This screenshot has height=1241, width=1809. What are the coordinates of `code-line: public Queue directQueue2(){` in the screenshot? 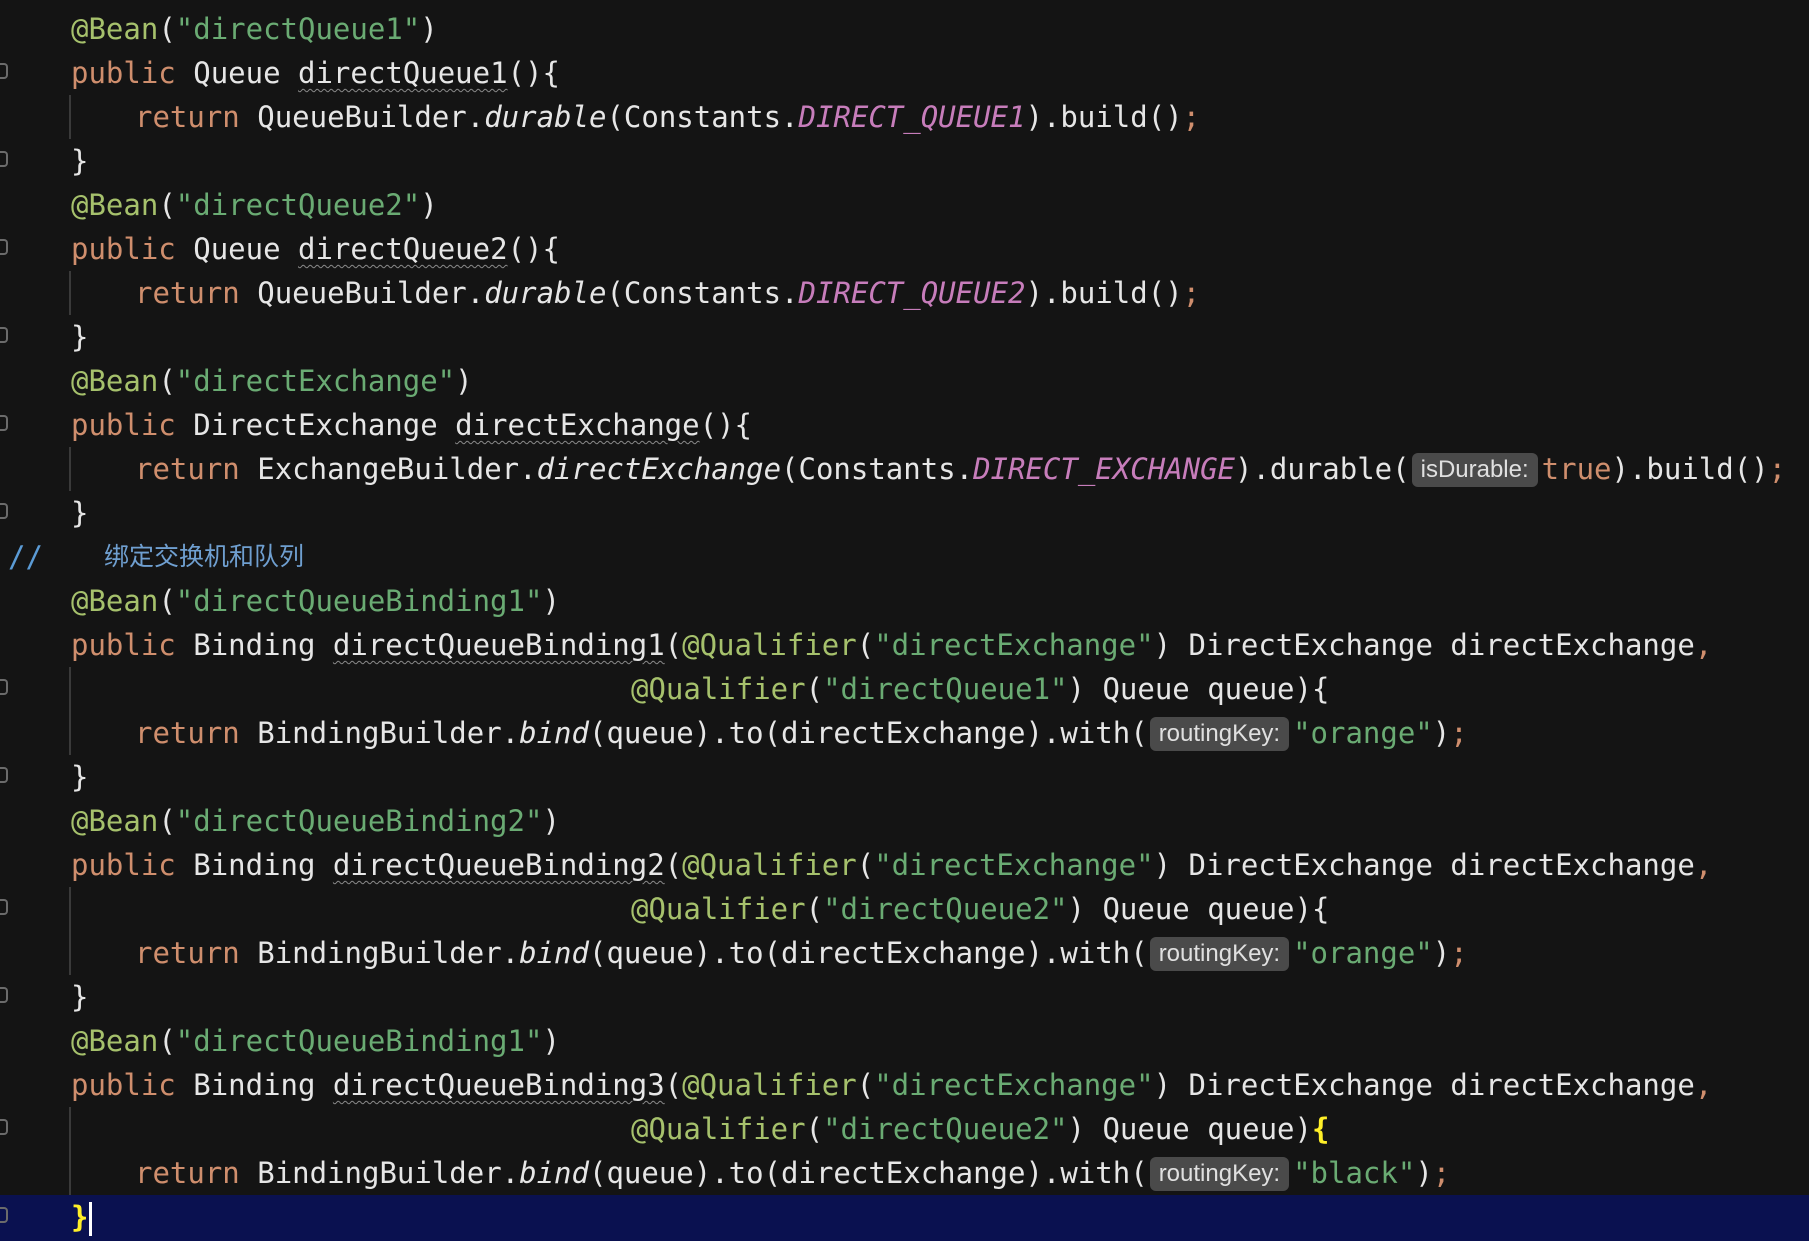 It's located at (904, 249).